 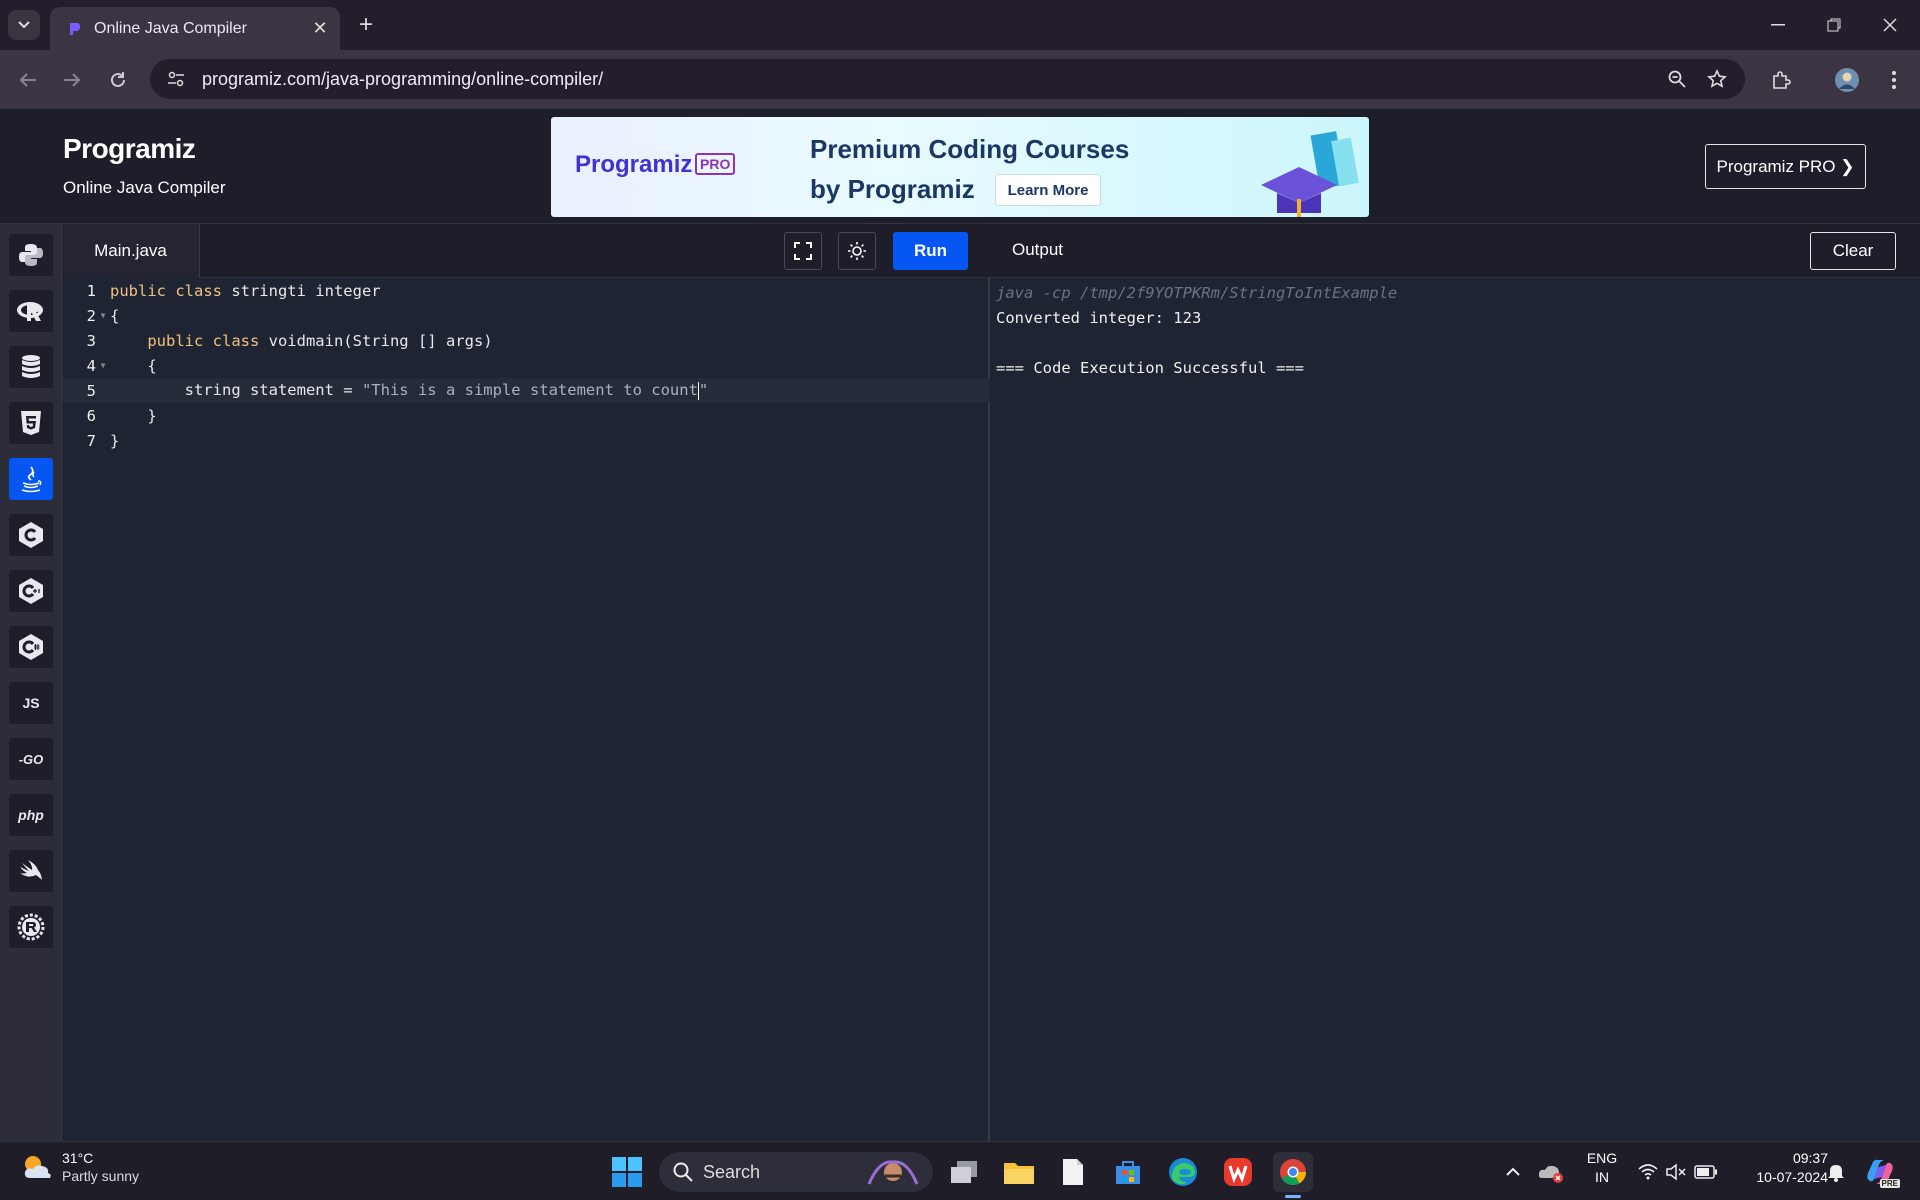 I want to click on lang-javascript-button: JS, so click(x=31, y=703).